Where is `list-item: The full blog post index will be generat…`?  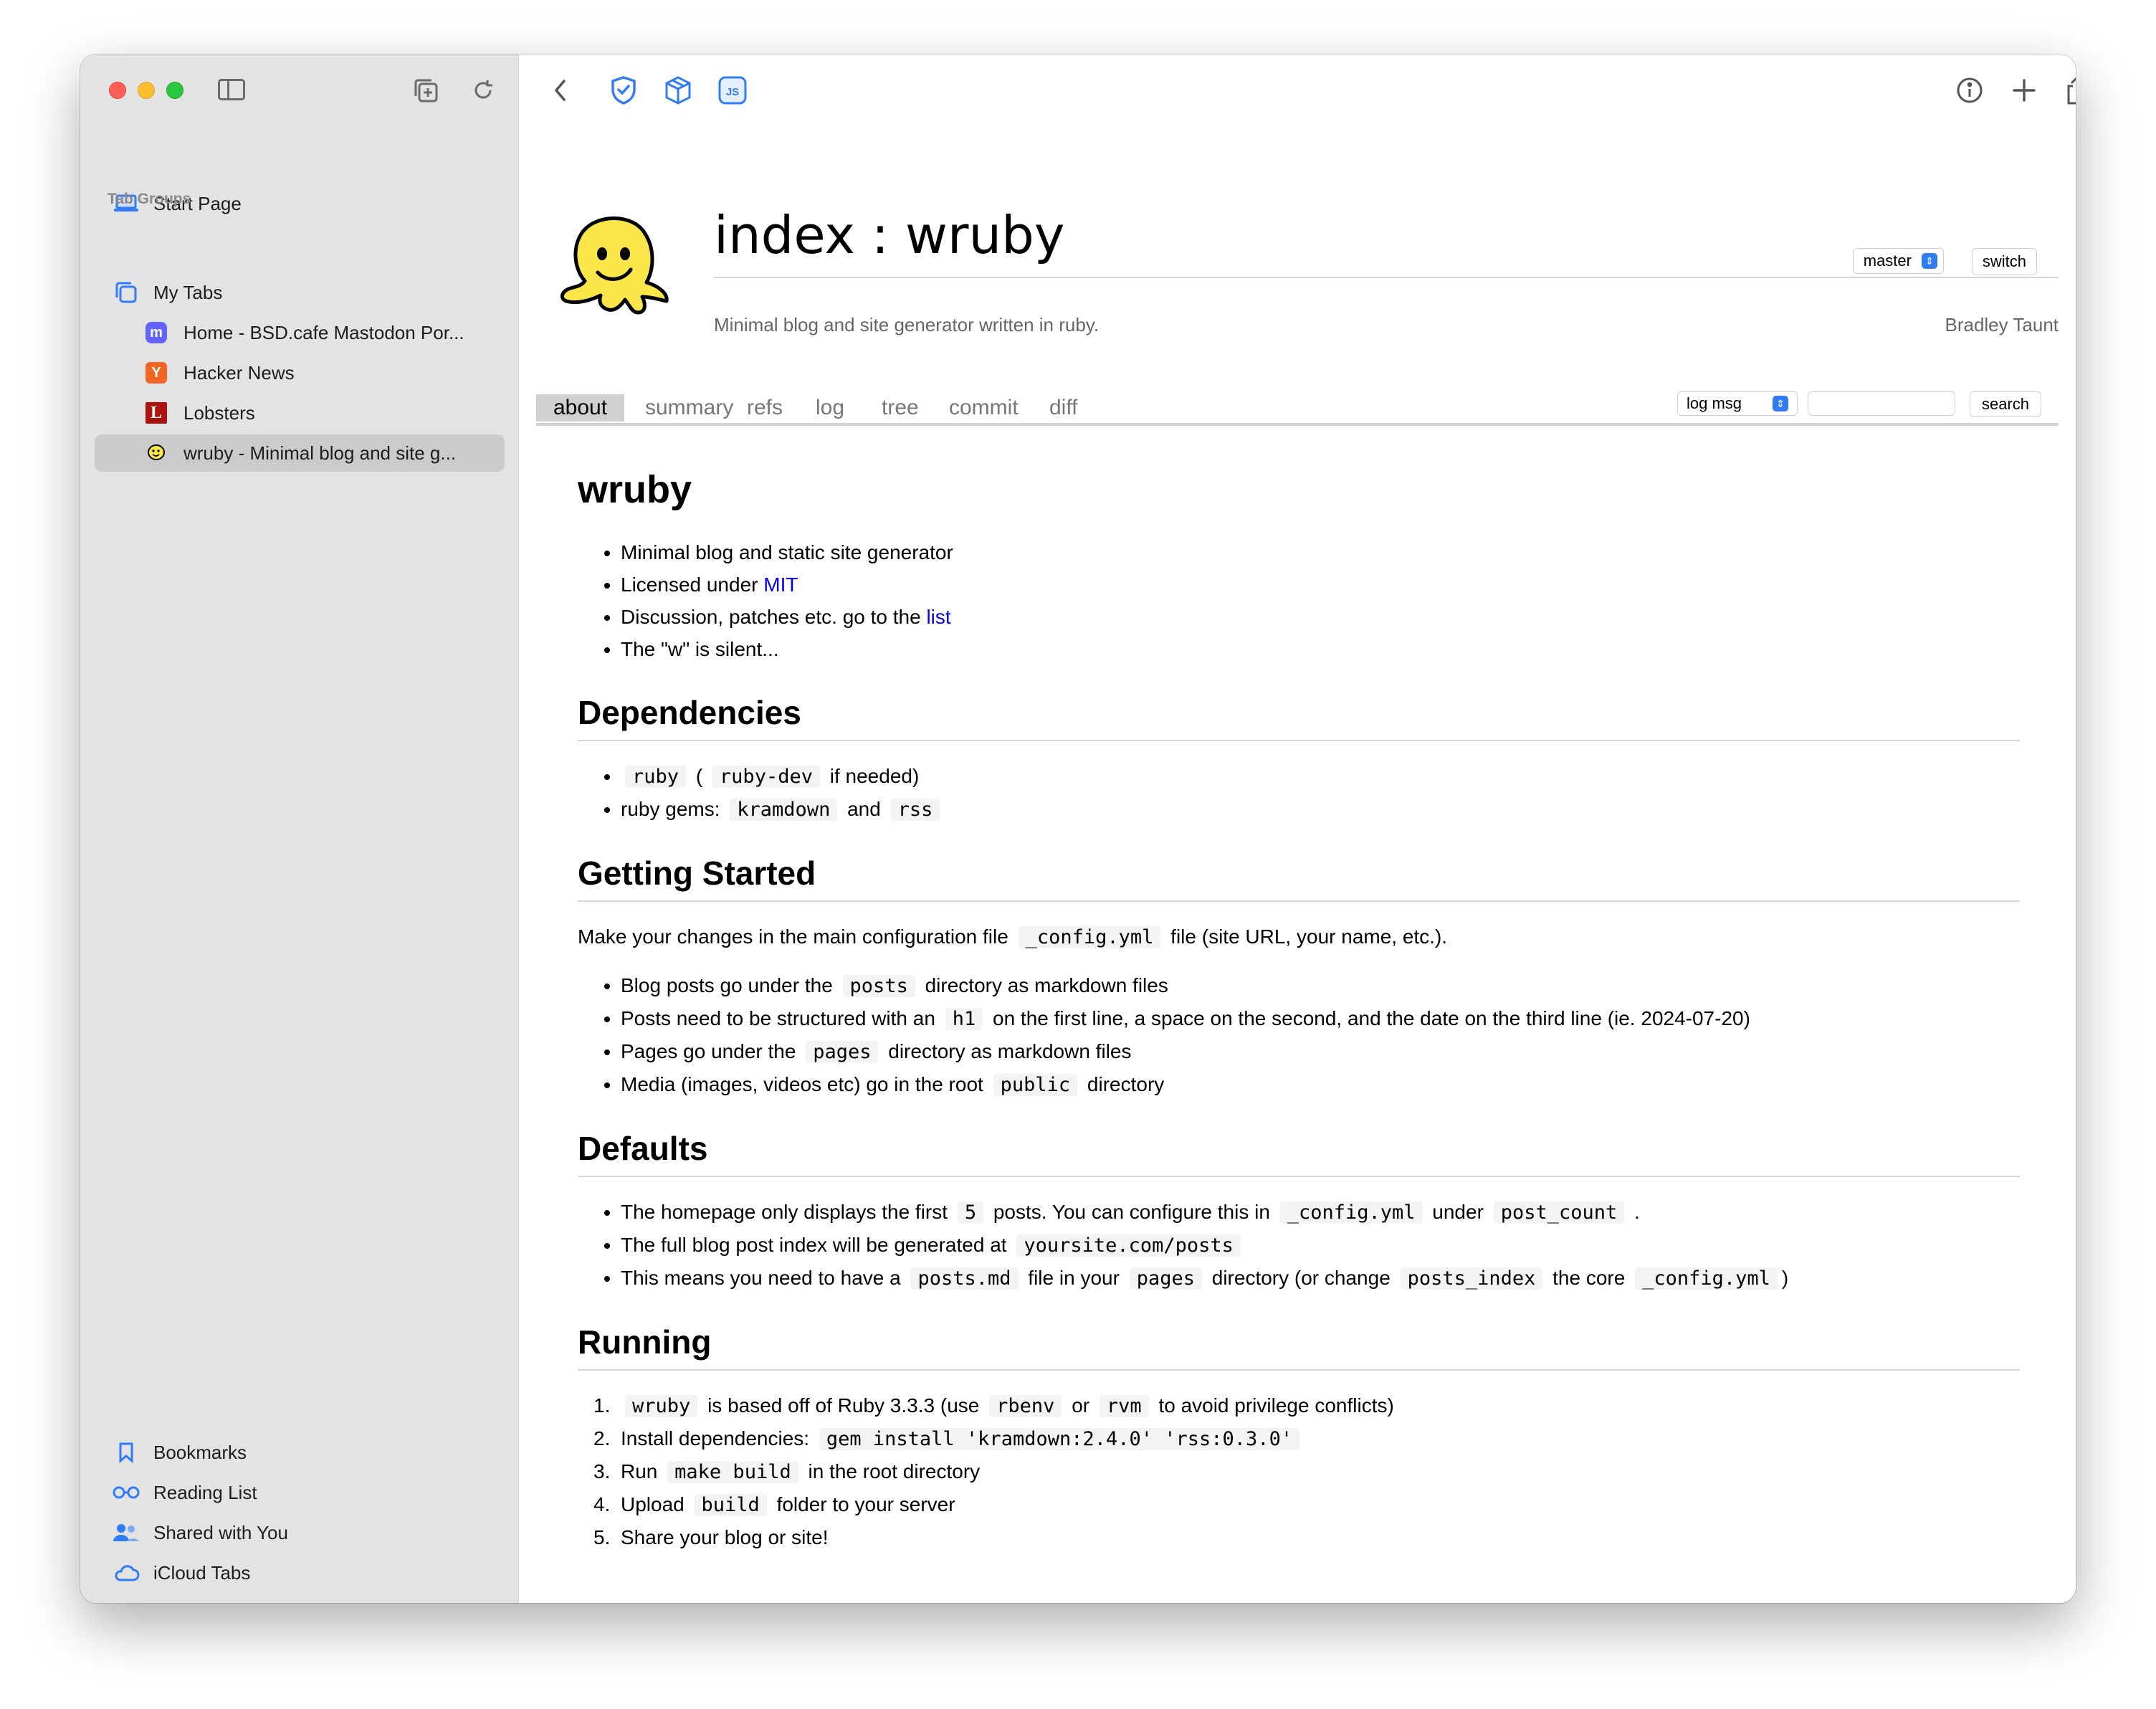 list-item: The full blog post index will be generat… is located at coordinates (1320, 1245).